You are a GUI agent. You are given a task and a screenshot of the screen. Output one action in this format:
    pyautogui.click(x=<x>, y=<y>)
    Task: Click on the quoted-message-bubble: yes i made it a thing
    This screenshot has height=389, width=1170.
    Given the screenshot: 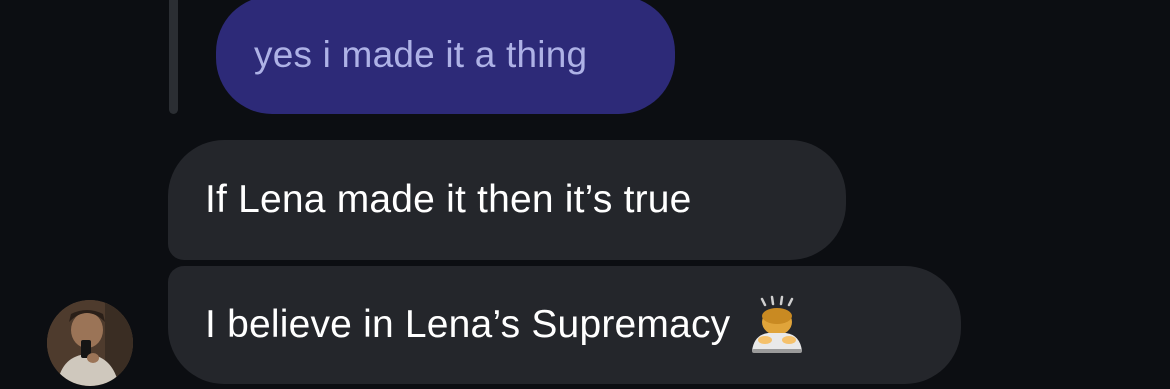 What is the action you would take?
    pyautogui.click(x=445, y=57)
    